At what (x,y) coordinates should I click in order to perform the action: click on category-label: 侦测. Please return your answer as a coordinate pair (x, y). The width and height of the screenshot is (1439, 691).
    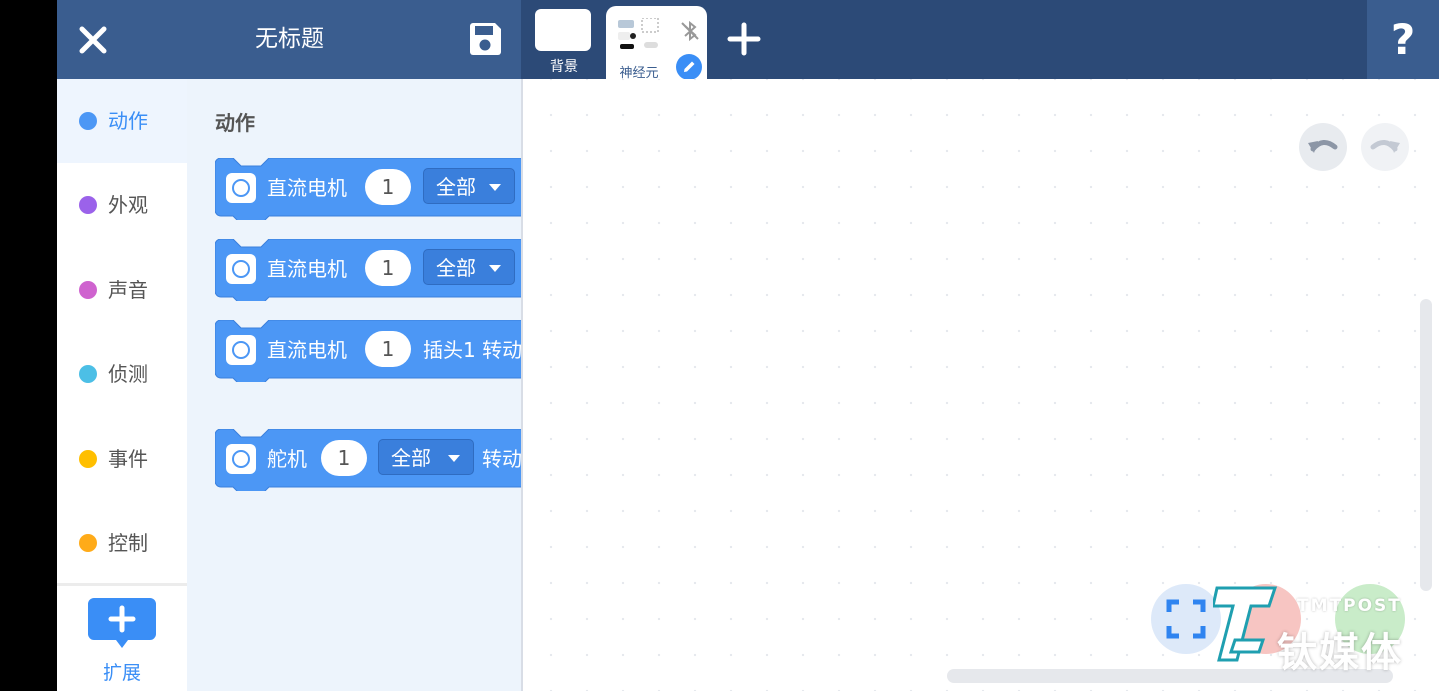
    Looking at the image, I should click on (128, 374).